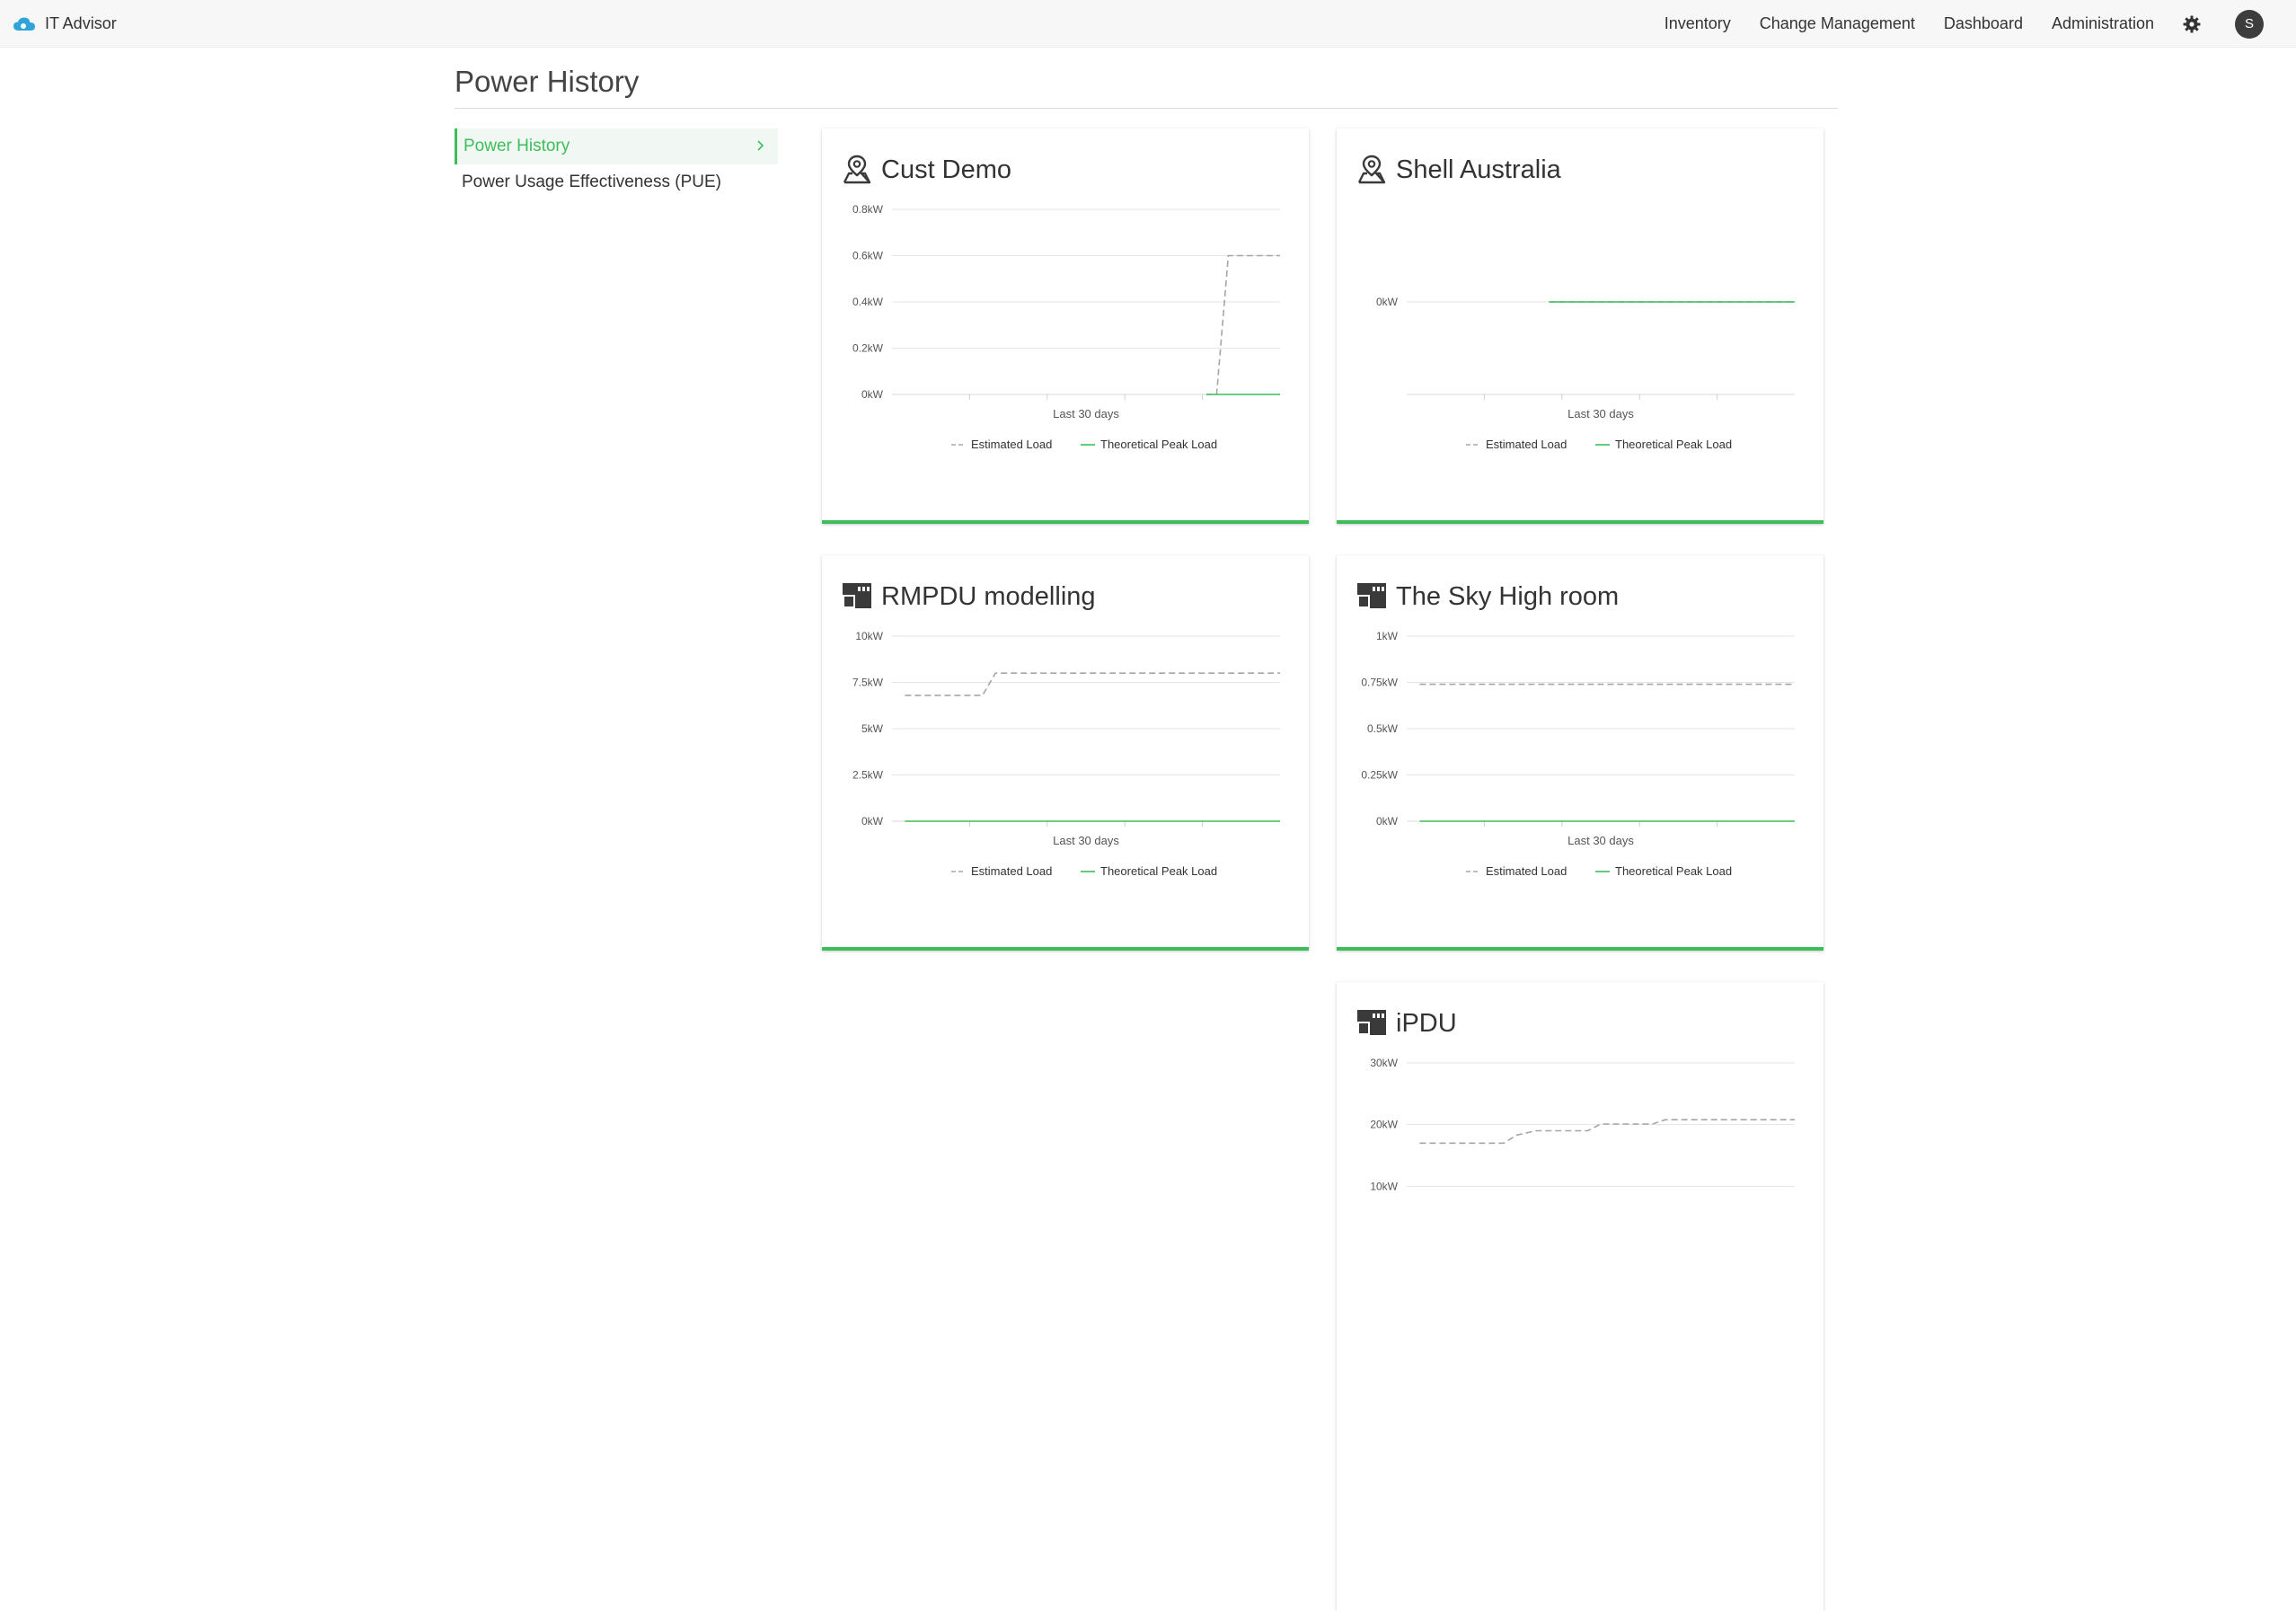  Describe the element at coordinates (868, 683) in the screenshot. I see `y-tick-label: 7.5kW` at that location.